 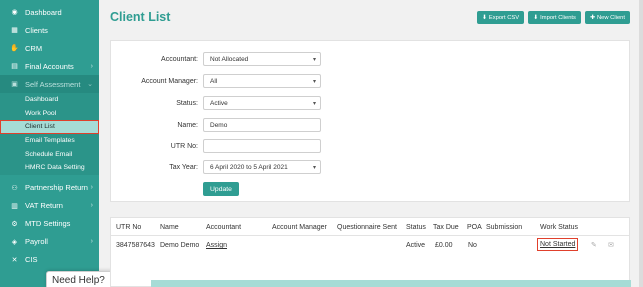 What do you see at coordinates (216, 245) in the screenshot?
I see `assign-link: Assign` at bounding box center [216, 245].